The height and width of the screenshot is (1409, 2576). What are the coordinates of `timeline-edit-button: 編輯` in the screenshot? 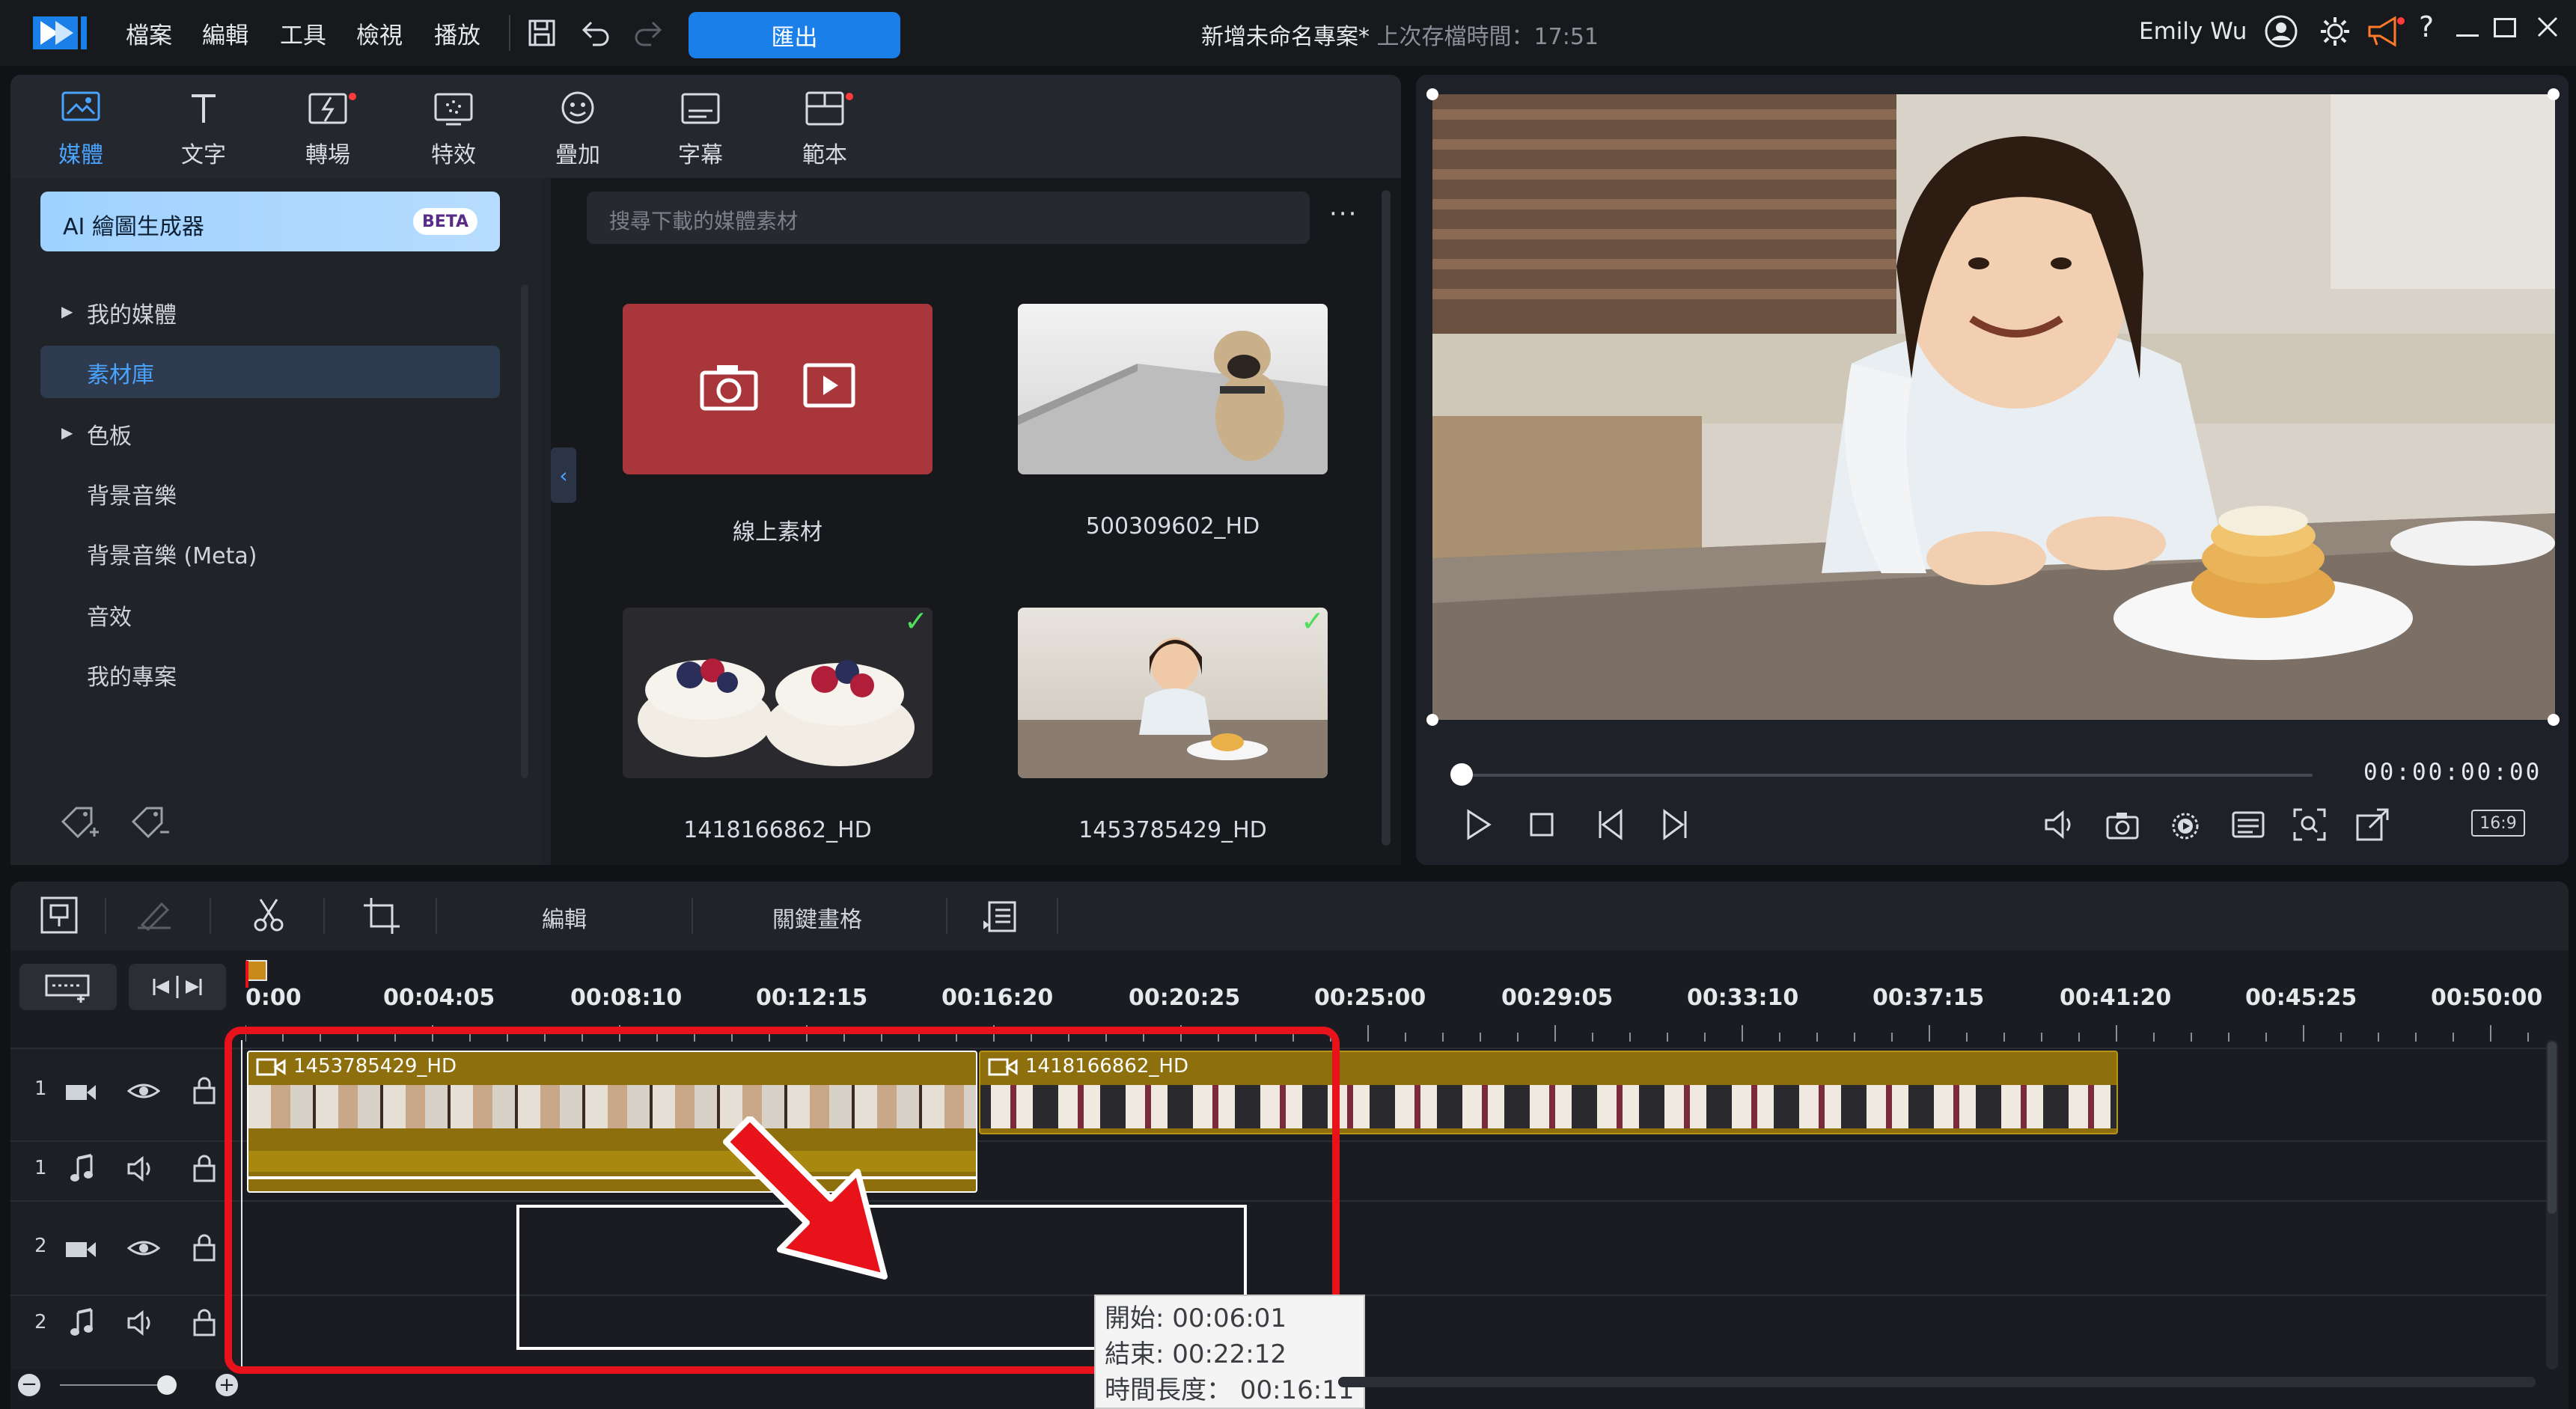 It's located at (564, 917).